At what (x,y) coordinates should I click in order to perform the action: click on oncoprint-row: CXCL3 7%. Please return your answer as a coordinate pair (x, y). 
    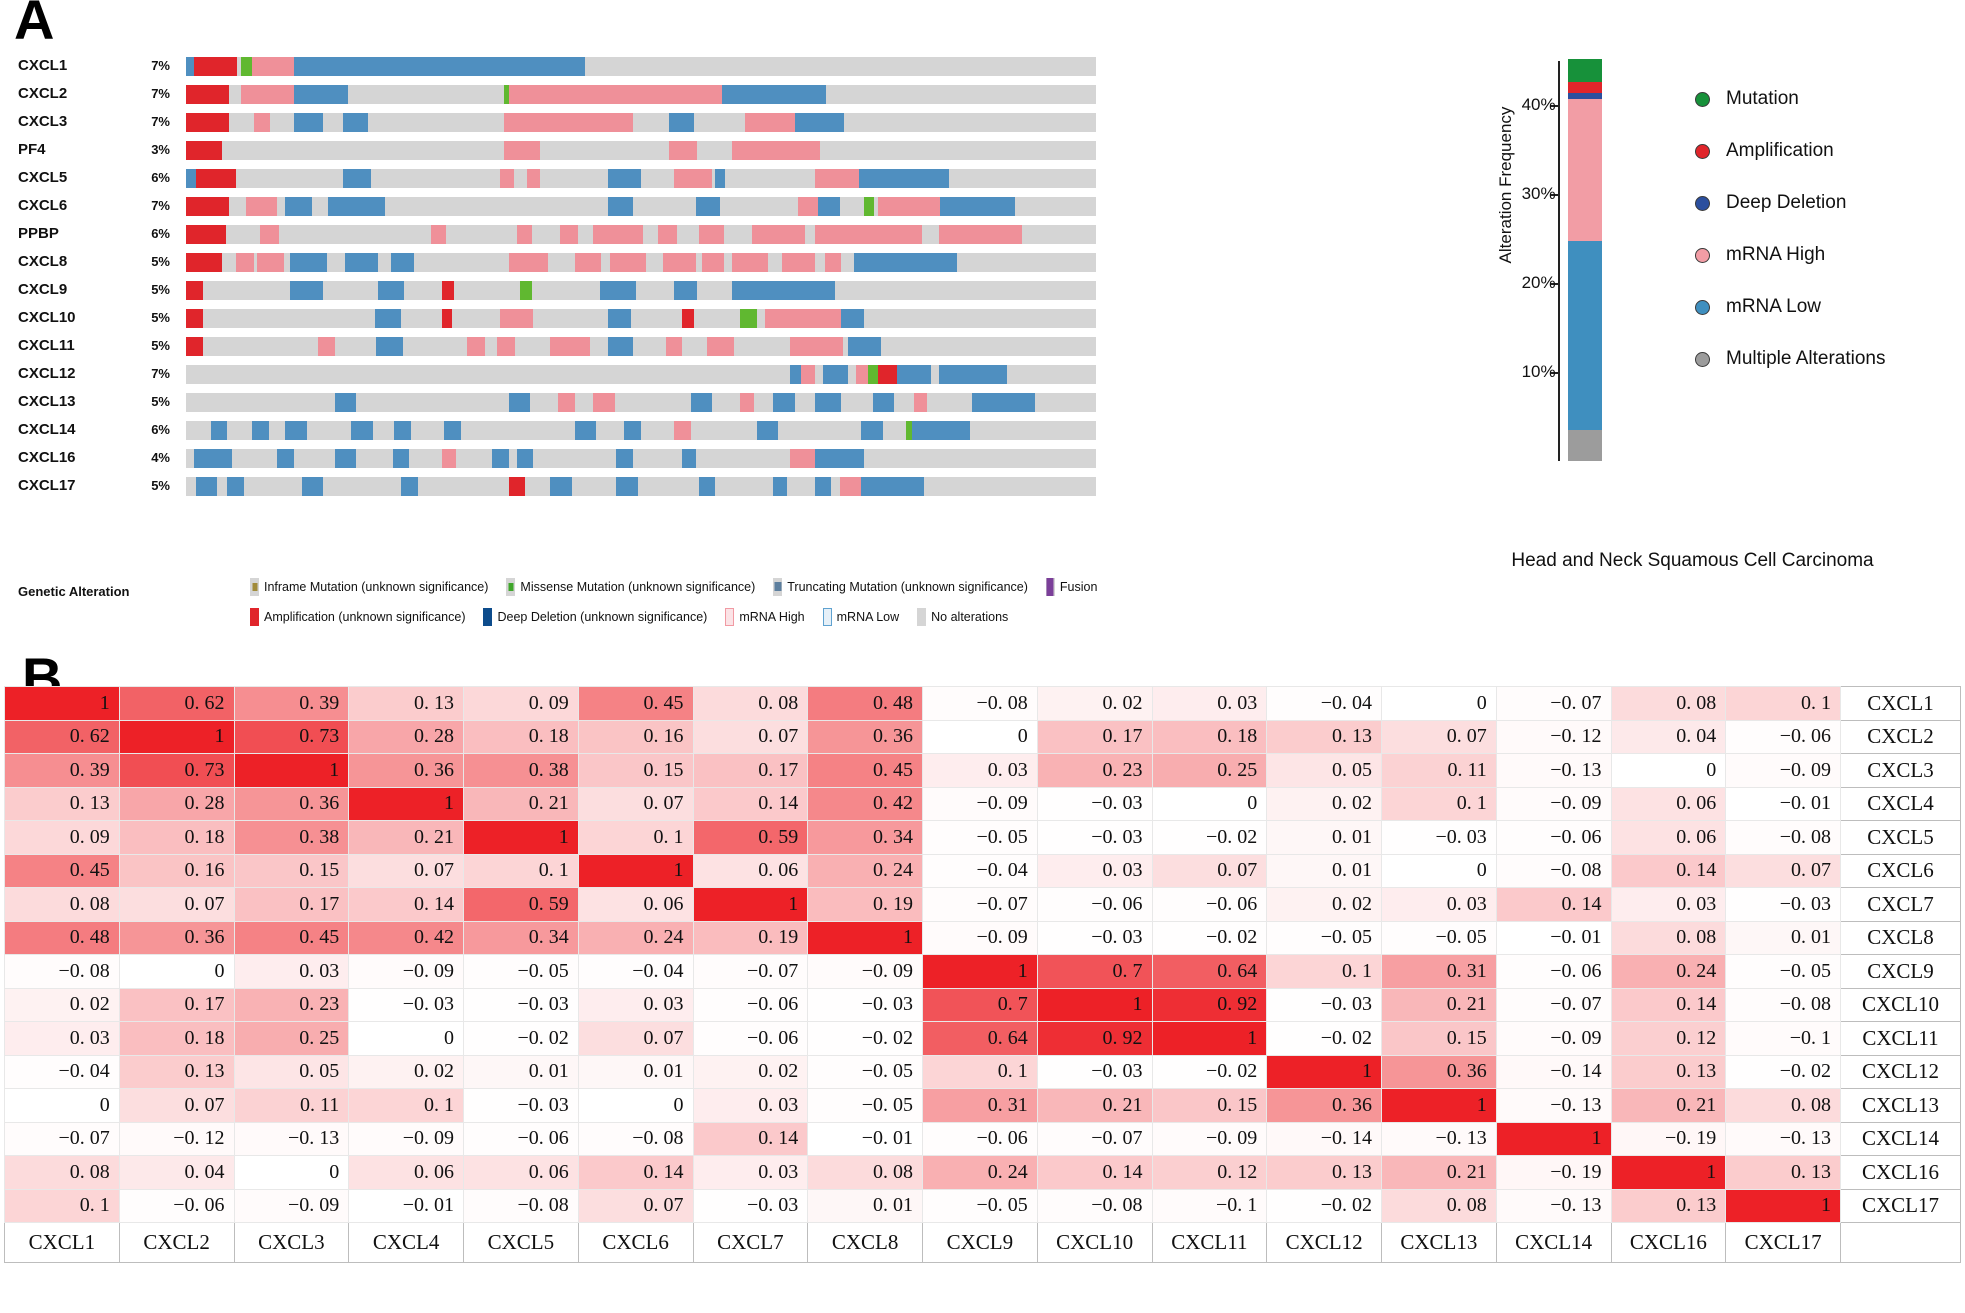
    Looking at the image, I should click on (580, 122).